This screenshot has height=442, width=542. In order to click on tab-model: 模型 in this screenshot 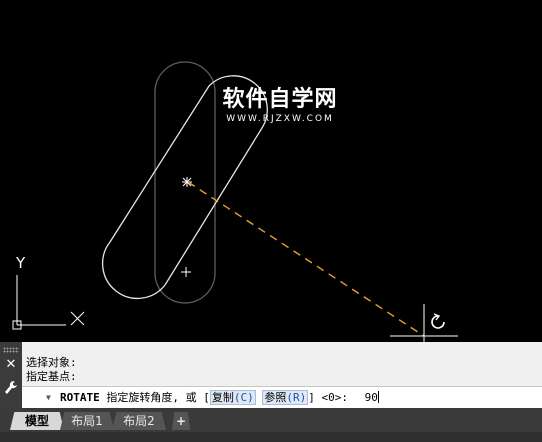, I will do `click(37, 421)`.